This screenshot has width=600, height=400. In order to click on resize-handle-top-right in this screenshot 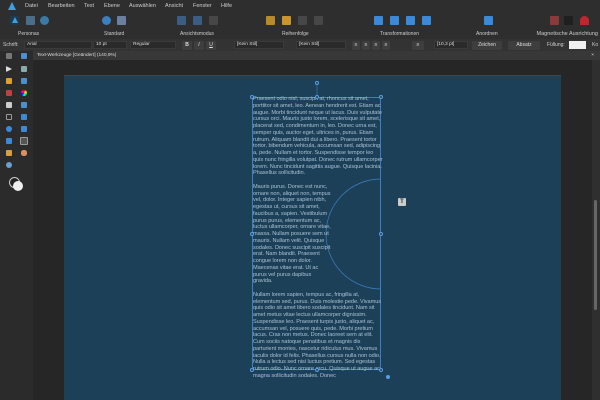, I will do `click(381, 97)`.